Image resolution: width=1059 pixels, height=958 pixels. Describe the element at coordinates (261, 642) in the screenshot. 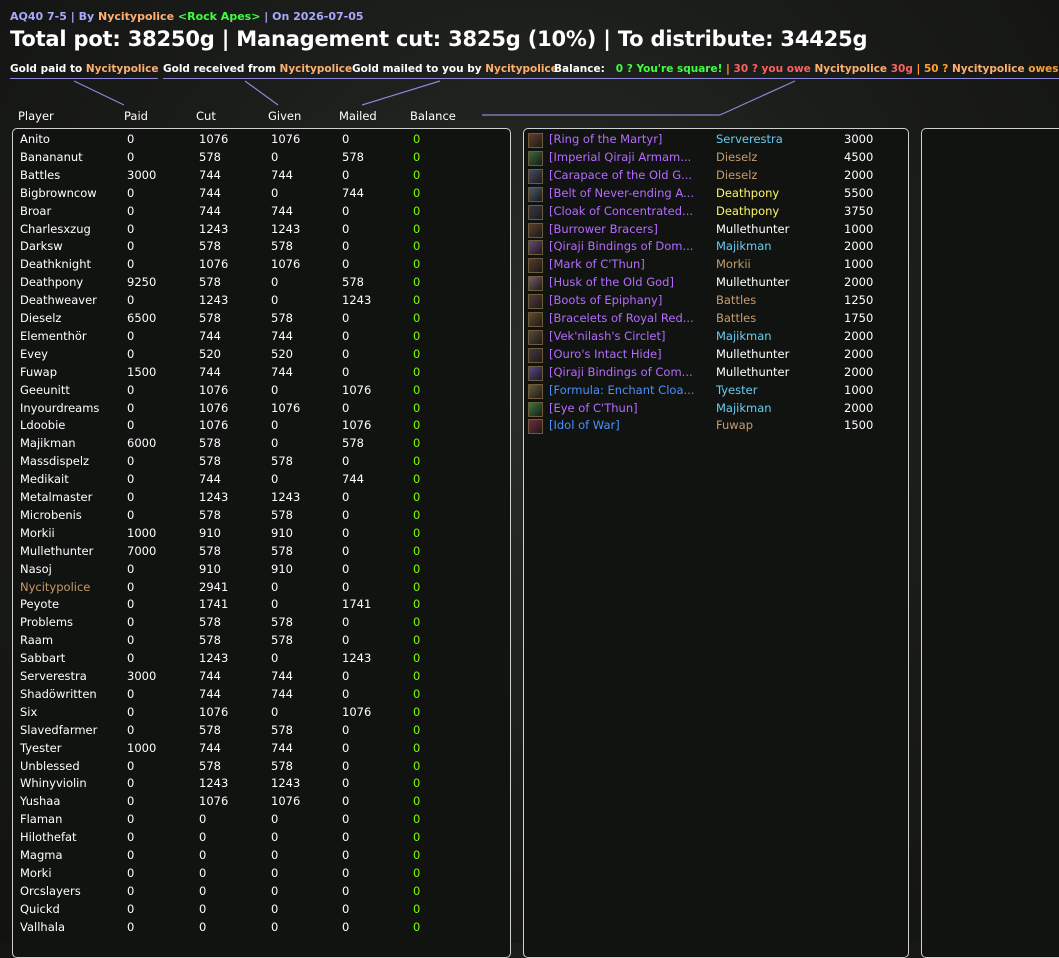

I see `player-row: Raam 0 578 578 0 0` at that location.